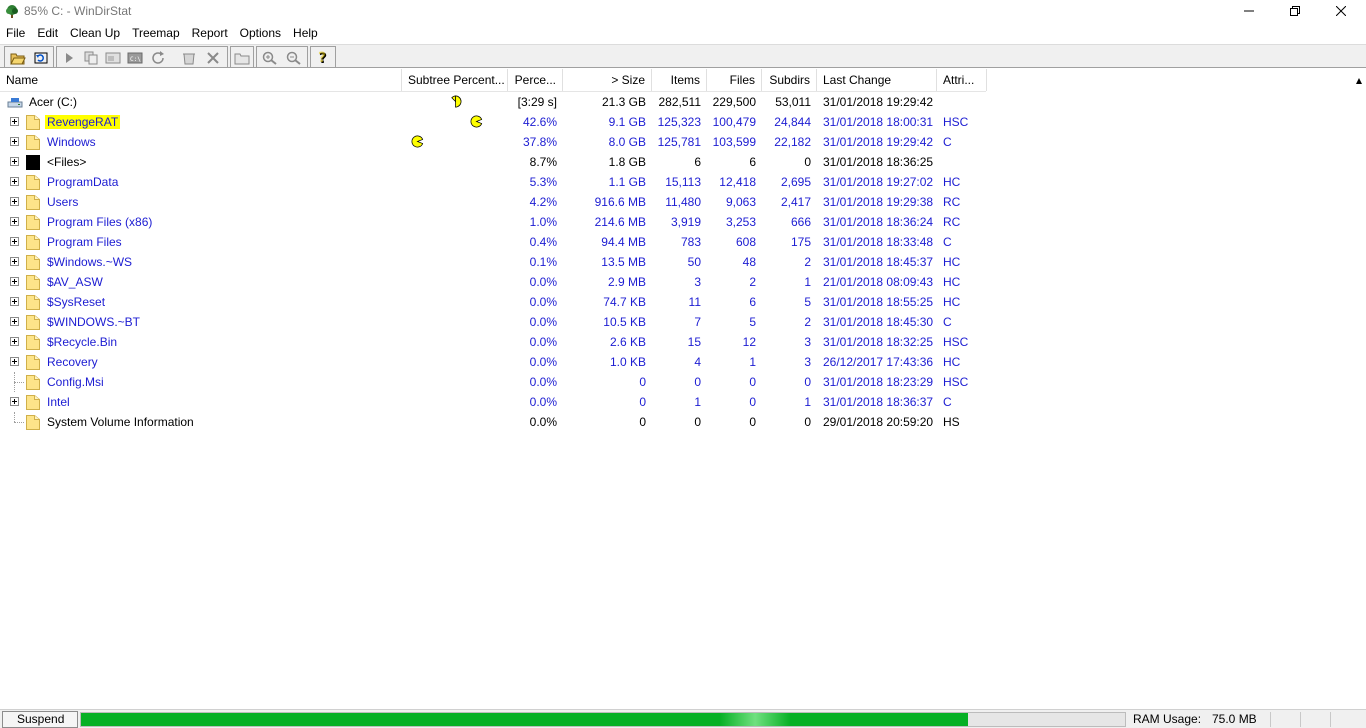 This screenshot has width=1366, height=728. What do you see at coordinates (260, 33) in the screenshot?
I see `menu-options: Options` at bounding box center [260, 33].